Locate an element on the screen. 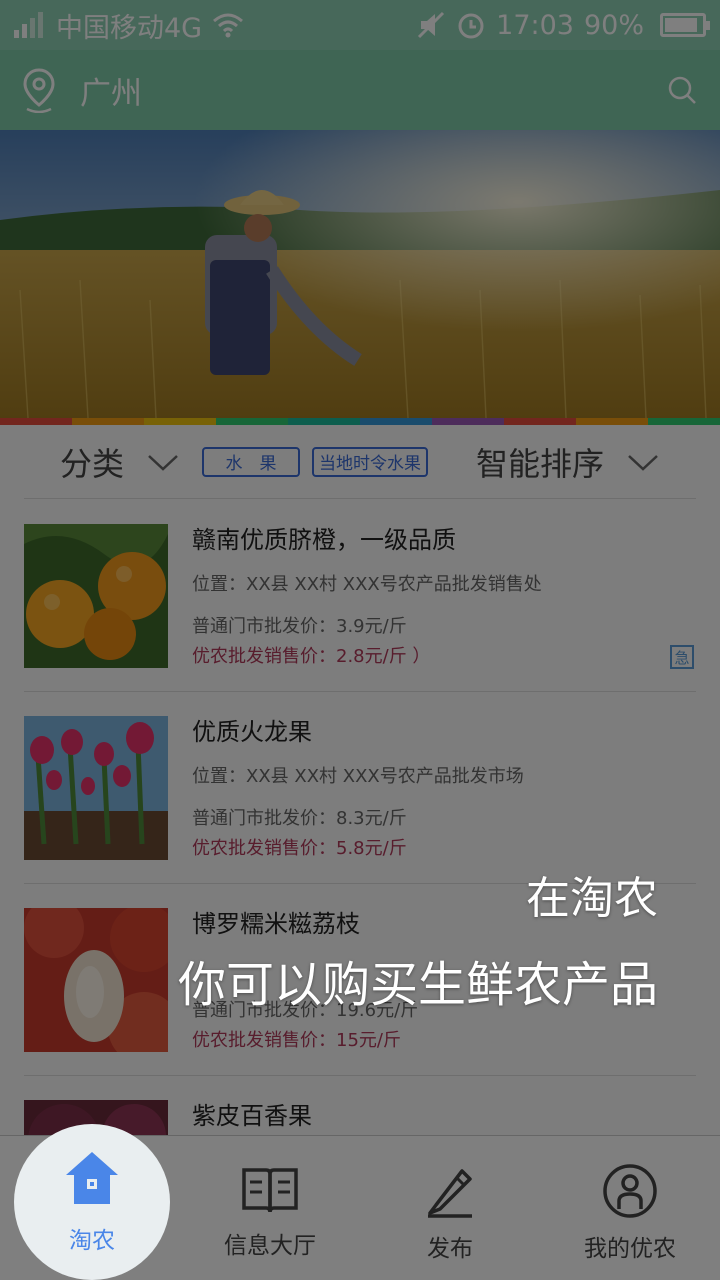 The width and height of the screenshot is (720, 1280). filter-bar: 分类 水 果 当地时令水果 智能排序 is located at coordinates (360, 462).